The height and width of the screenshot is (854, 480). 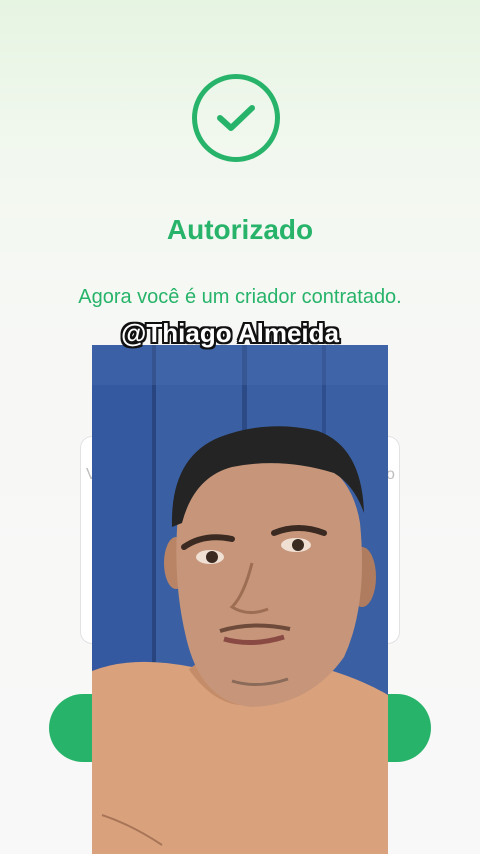 What do you see at coordinates (240, 229) in the screenshot?
I see `status-title: Autorizado` at bounding box center [240, 229].